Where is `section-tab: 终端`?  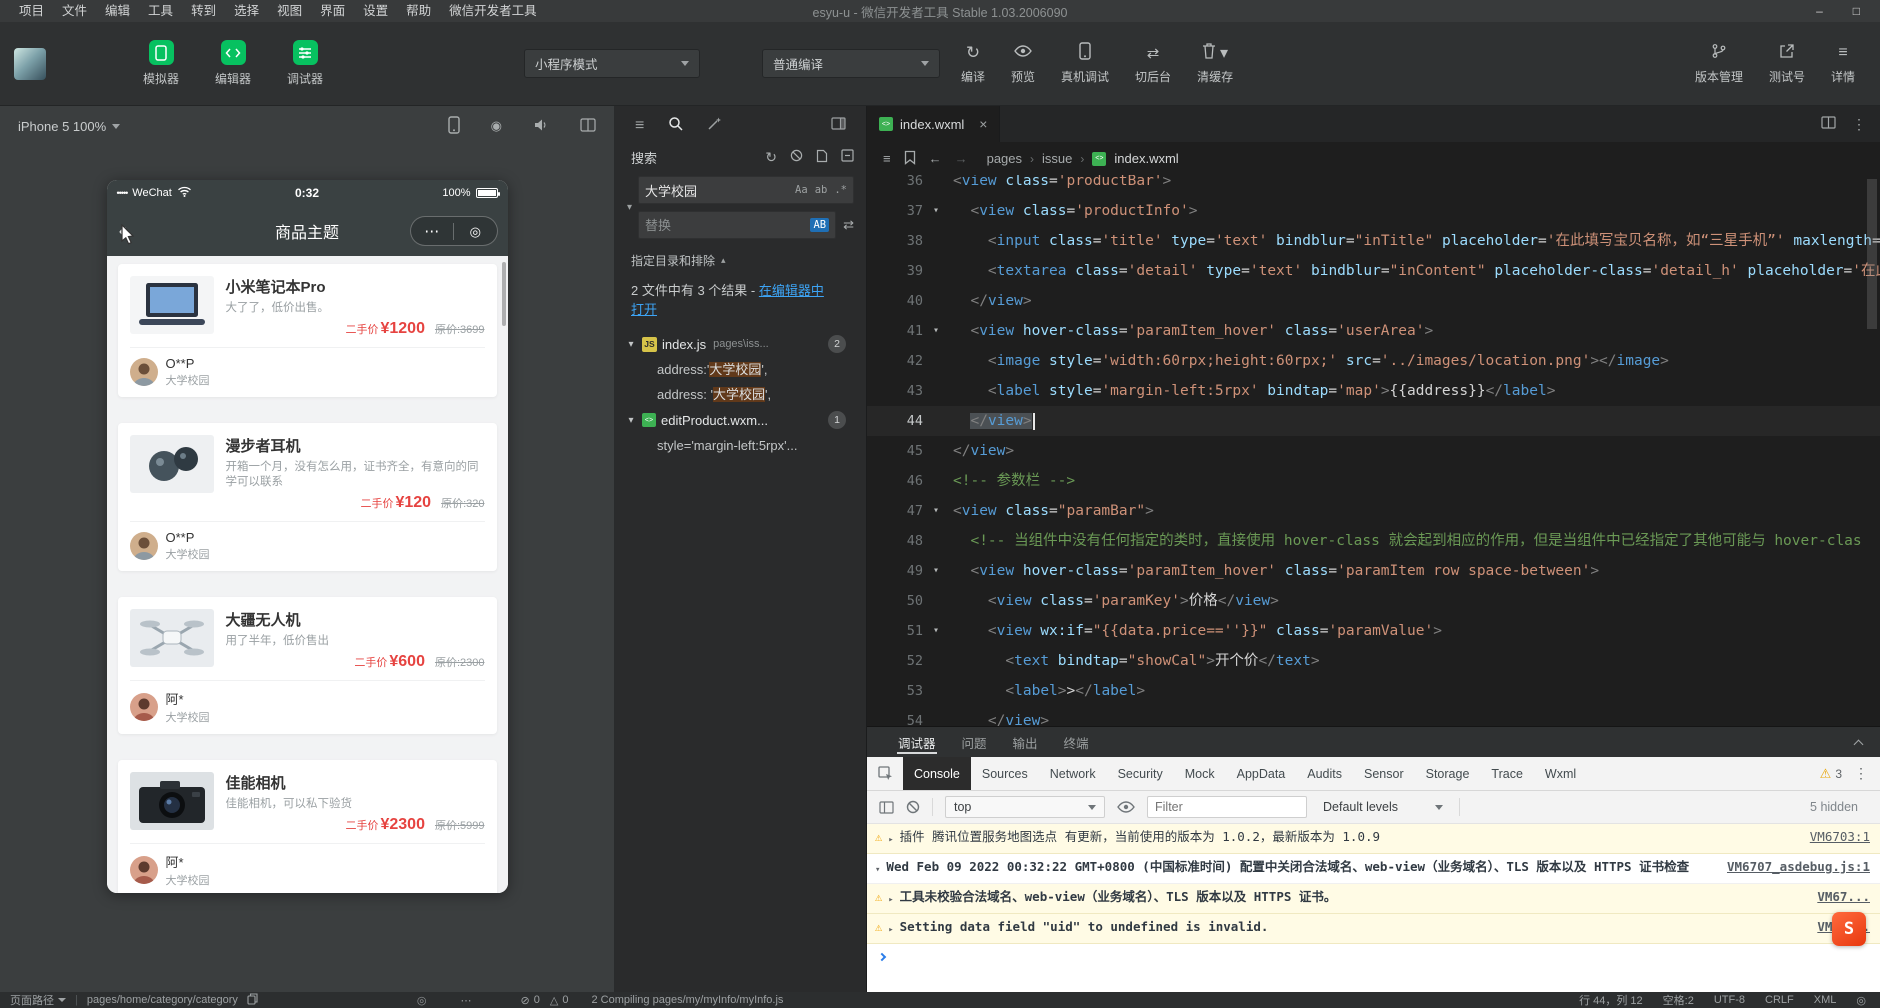 section-tab: 终端 is located at coordinates (1076, 742).